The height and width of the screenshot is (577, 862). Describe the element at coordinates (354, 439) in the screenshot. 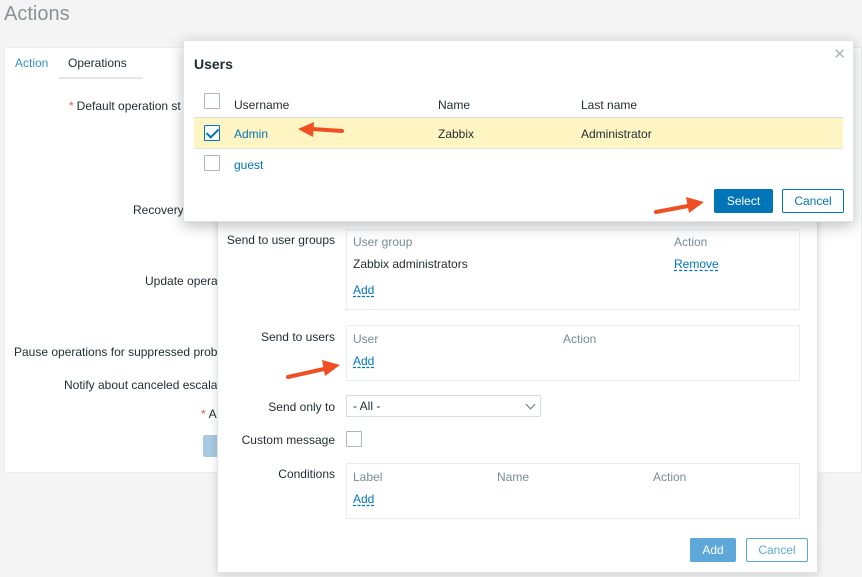

I see `custom-message-checkbox` at that location.